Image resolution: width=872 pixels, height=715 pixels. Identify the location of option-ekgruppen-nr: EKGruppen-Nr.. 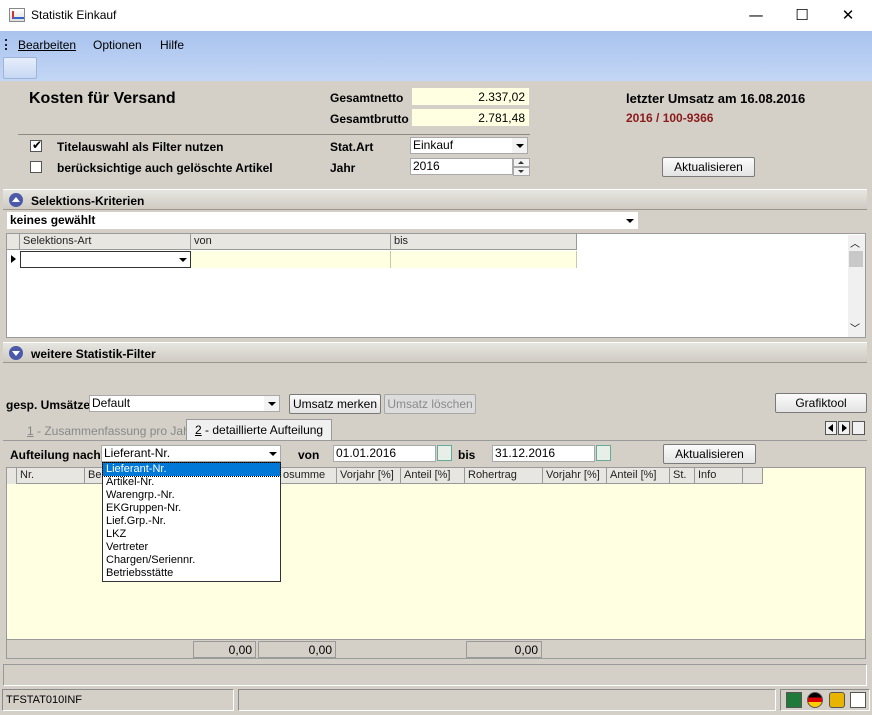
(191, 508).